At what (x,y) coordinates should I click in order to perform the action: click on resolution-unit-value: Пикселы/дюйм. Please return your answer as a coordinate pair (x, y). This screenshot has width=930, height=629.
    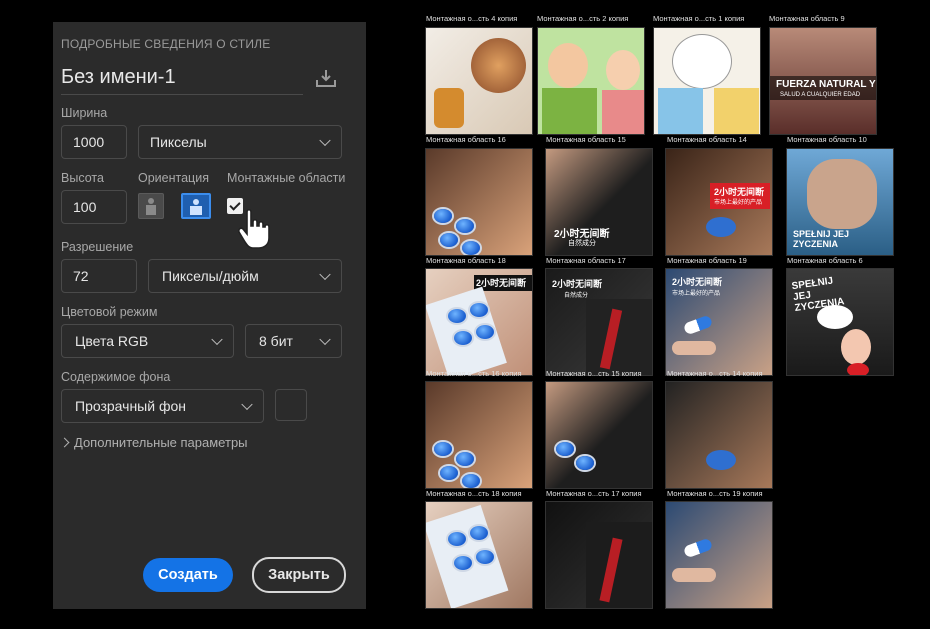
    Looking at the image, I should click on (210, 276).